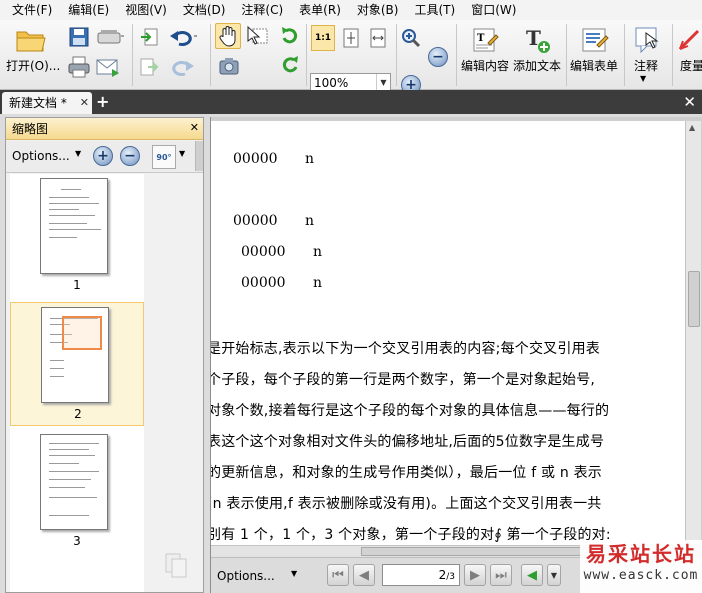 This screenshot has width=702, height=593. I want to click on zoom-out-icon: −, so click(438, 57).